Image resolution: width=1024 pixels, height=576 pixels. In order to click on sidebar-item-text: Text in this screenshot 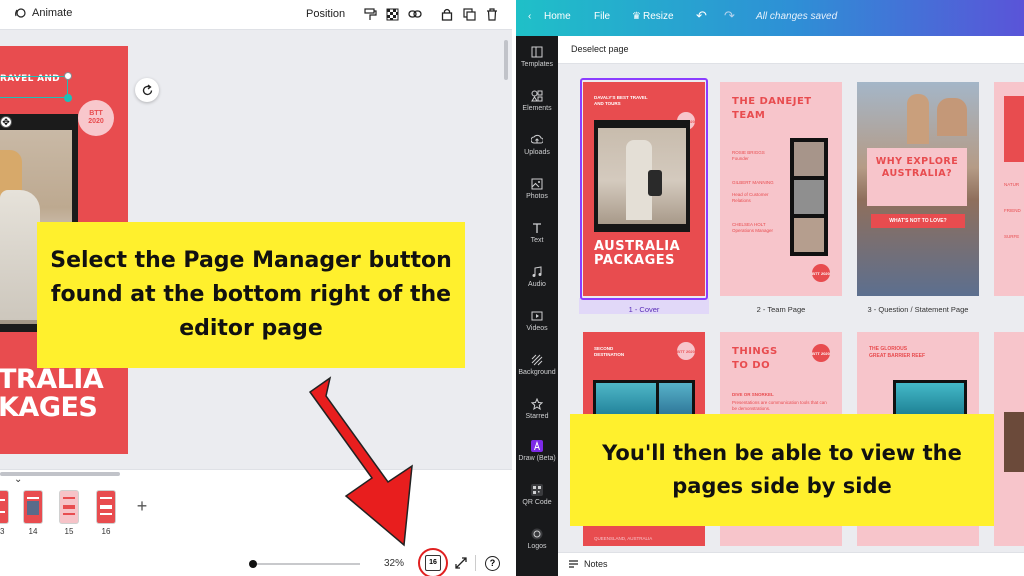, I will do `click(537, 233)`.